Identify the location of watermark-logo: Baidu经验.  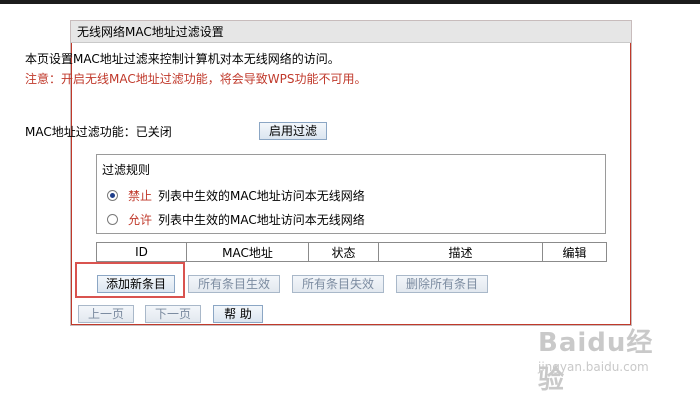
(596, 361).